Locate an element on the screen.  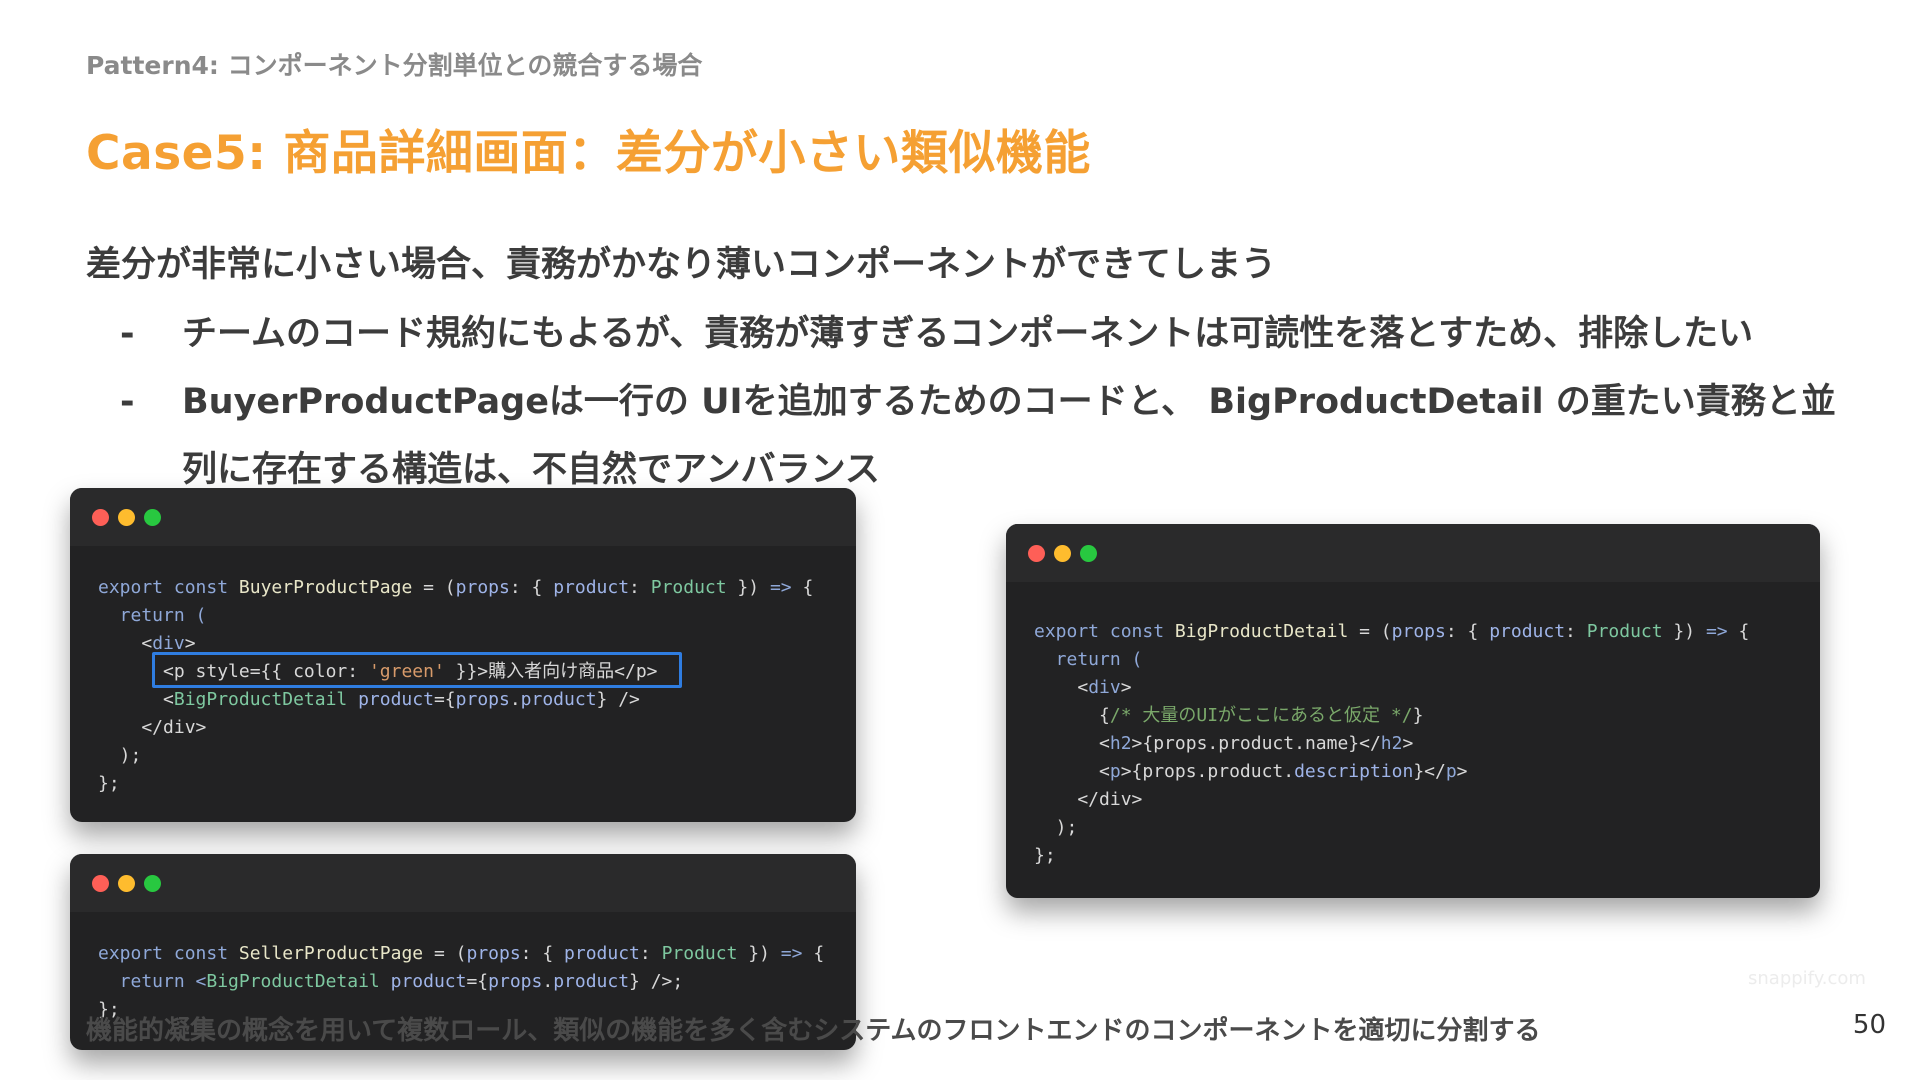
code-token: SellerProductPage is located at coordinates (331, 953).